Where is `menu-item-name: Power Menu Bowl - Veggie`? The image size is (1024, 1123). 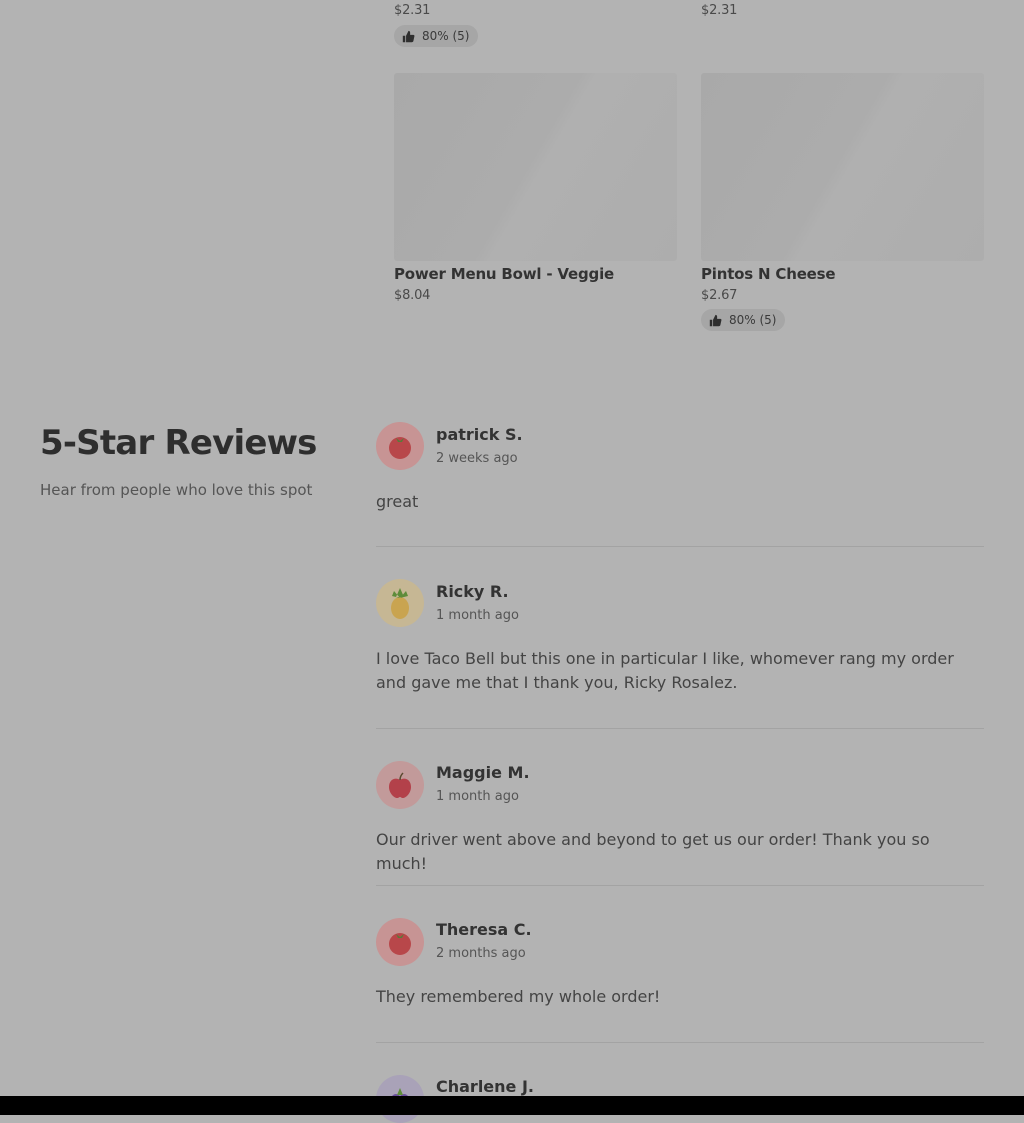
menu-item-name: Power Menu Bowl - Veggie is located at coordinates (504, 274).